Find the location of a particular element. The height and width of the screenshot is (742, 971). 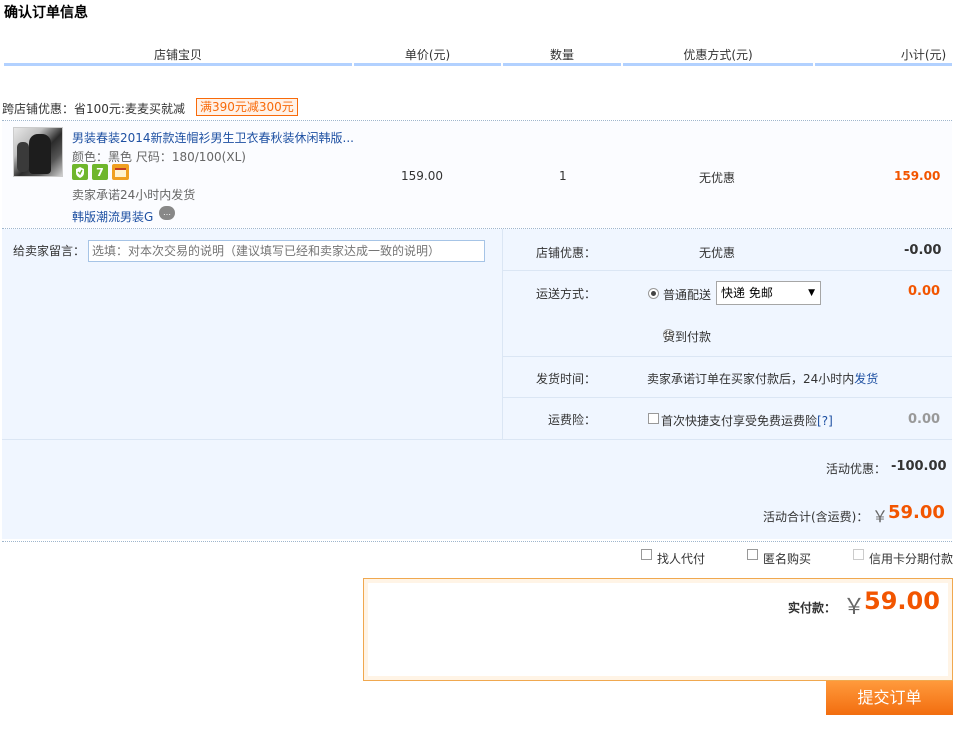

shipping-label: 运送方式： is located at coordinates (566, 294).